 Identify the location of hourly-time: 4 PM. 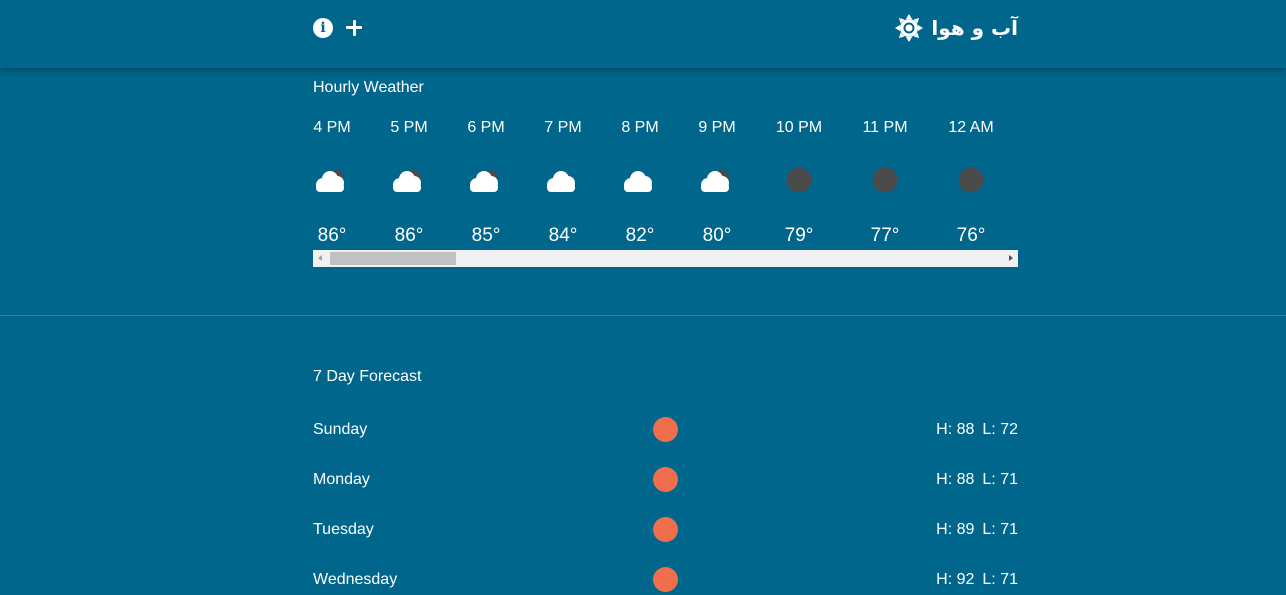
(332, 127).